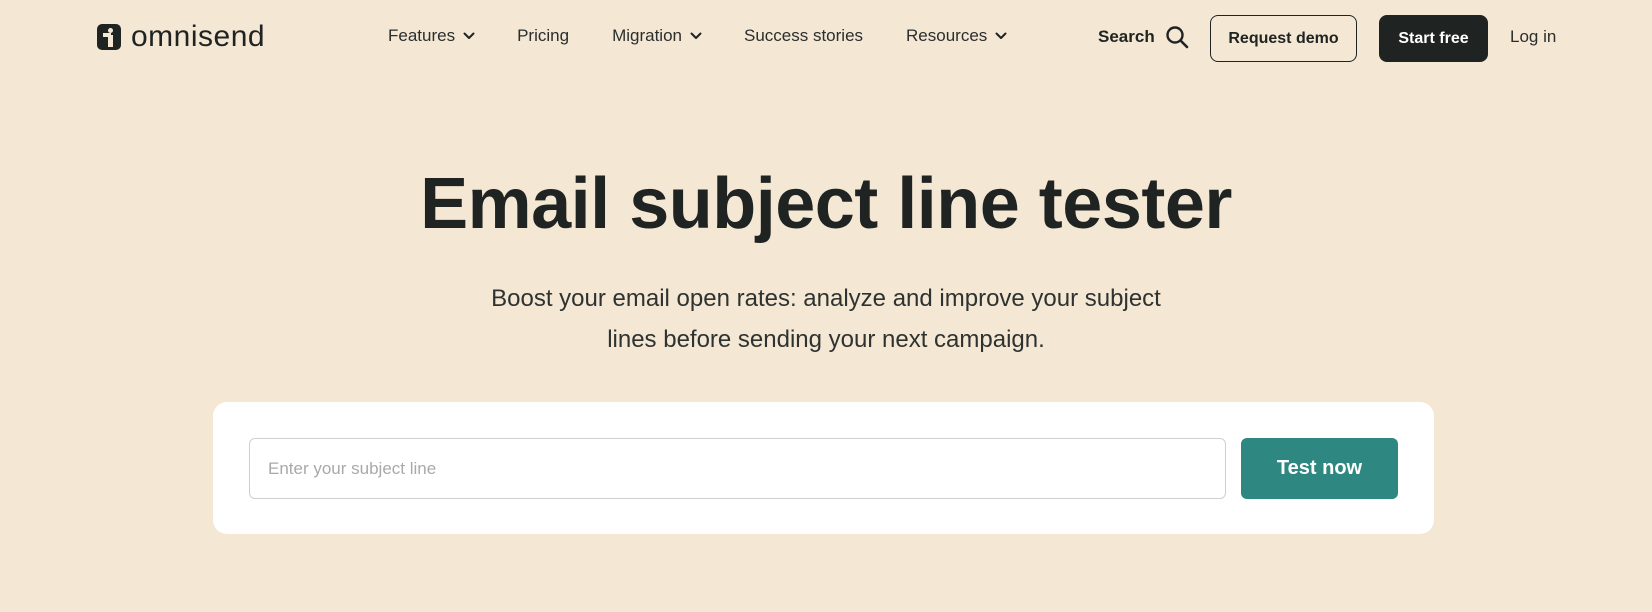 The height and width of the screenshot is (612, 1652). What do you see at coordinates (826, 204) in the screenshot?
I see `page-title: Email subject line tester` at bounding box center [826, 204].